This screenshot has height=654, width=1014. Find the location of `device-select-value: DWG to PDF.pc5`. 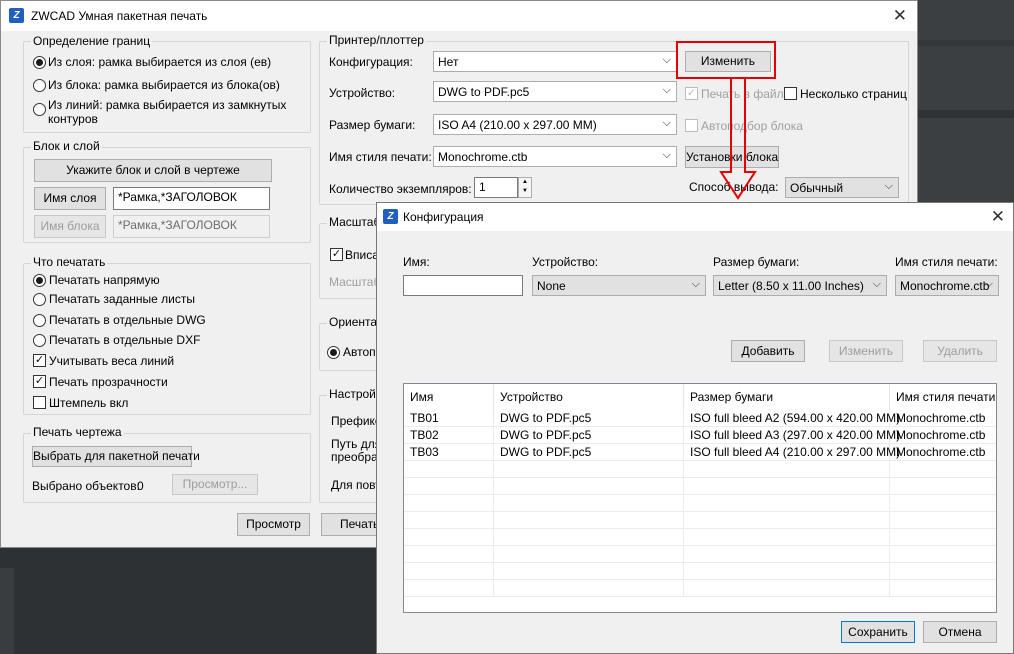

device-select-value: DWG to PDF.pc5 is located at coordinates (484, 92).